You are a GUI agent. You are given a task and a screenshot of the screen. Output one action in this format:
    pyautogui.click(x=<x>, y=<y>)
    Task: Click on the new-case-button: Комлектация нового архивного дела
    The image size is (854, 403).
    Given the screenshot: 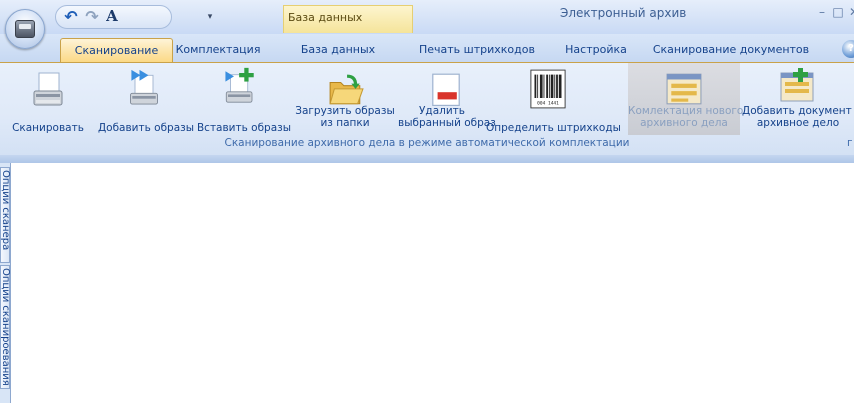 What is the action you would take?
    pyautogui.click(x=686, y=99)
    